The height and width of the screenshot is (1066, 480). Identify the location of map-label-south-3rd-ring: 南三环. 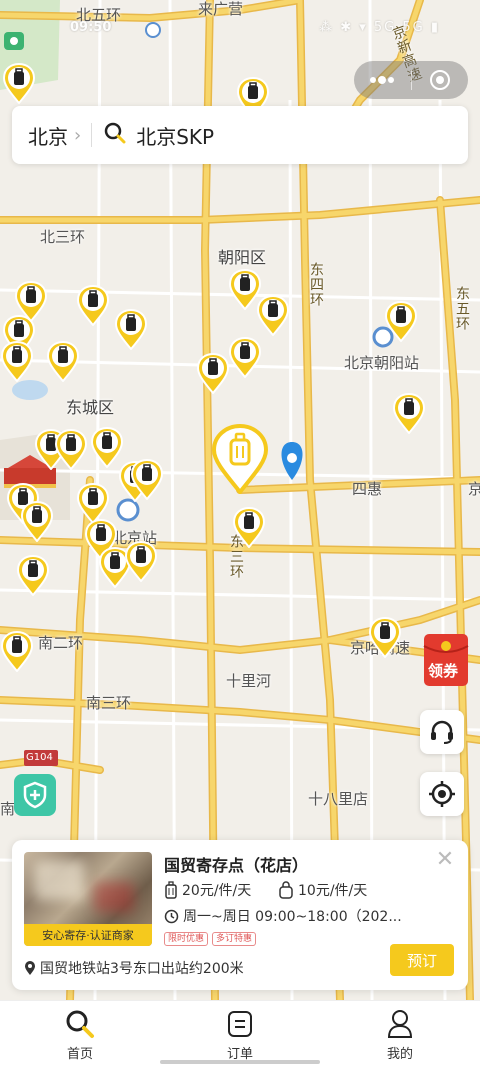
(109, 703).